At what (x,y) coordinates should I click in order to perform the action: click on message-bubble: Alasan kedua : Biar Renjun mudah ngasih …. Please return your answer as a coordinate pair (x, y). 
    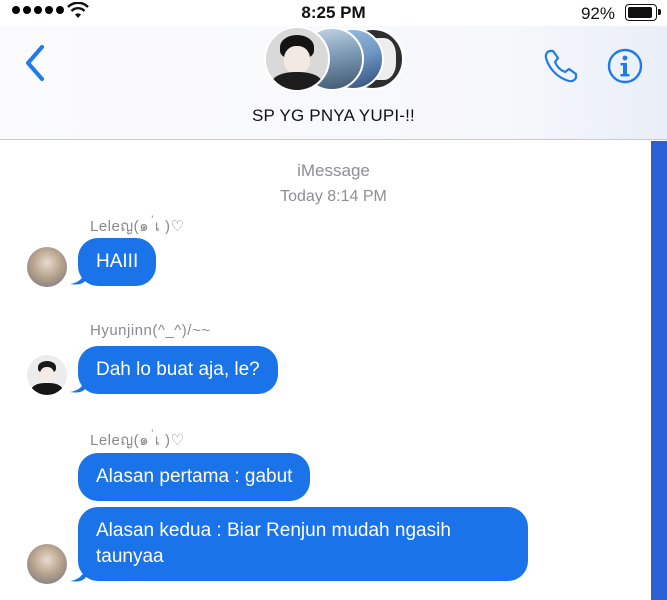
    Looking at the image, I should click on (303, 544).